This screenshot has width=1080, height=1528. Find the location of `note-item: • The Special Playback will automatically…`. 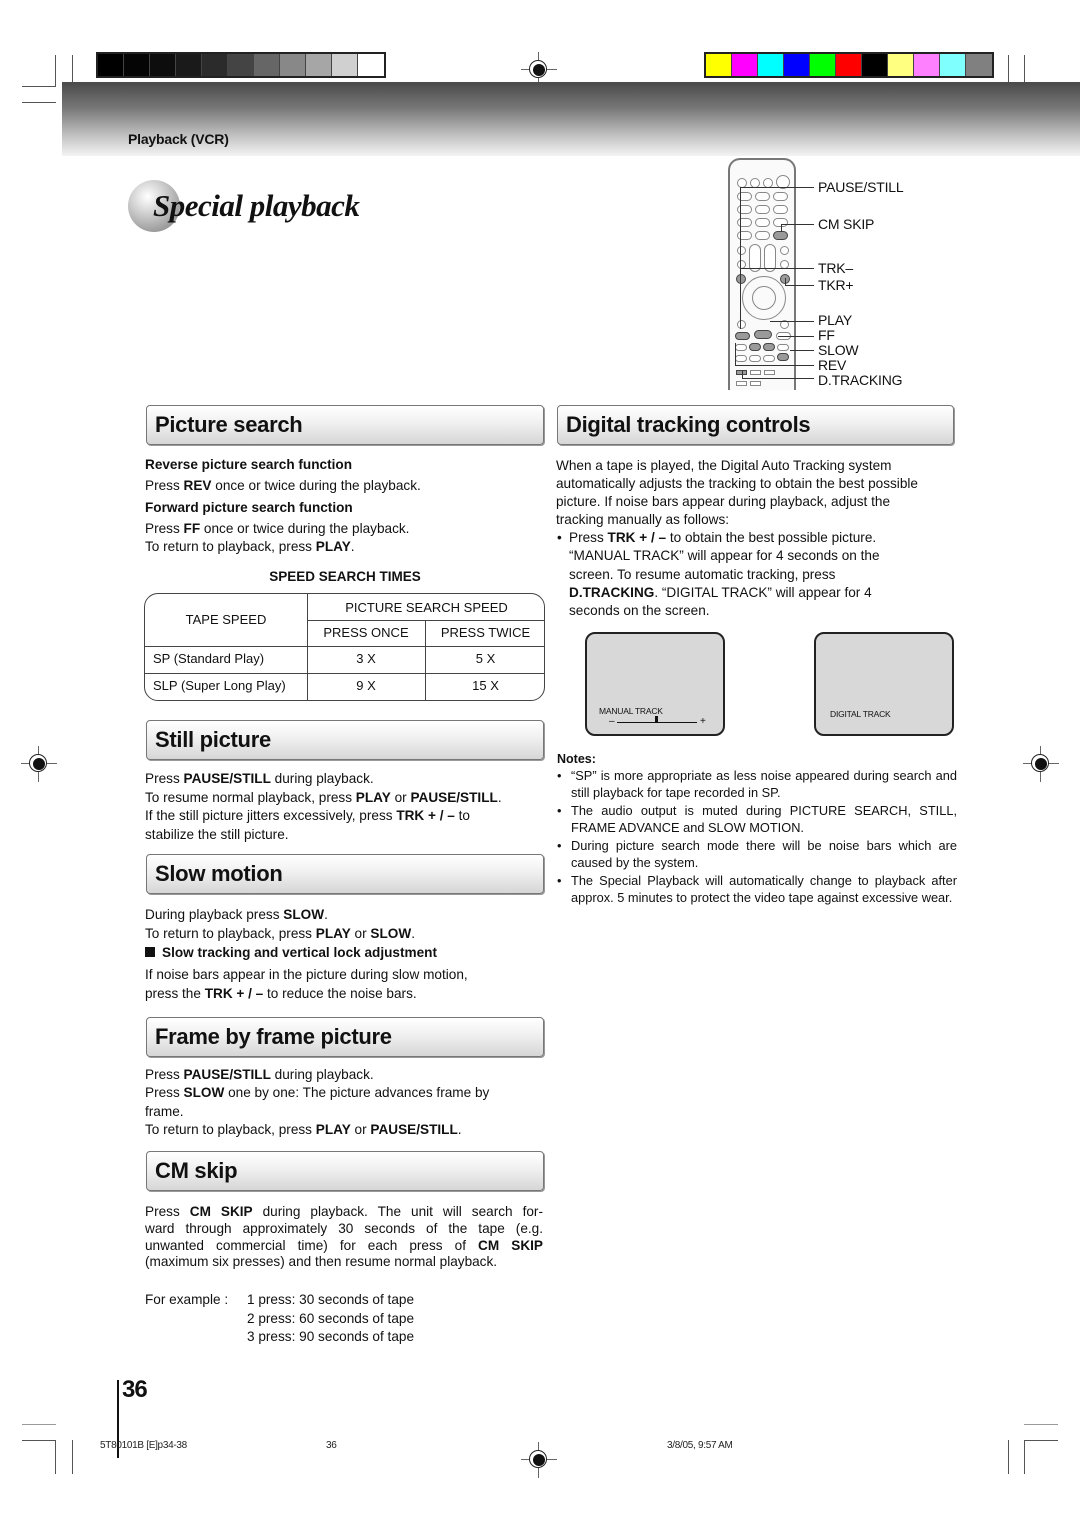

note-item: • The Special Playback will automatically… is located at coordinates (757, 889).